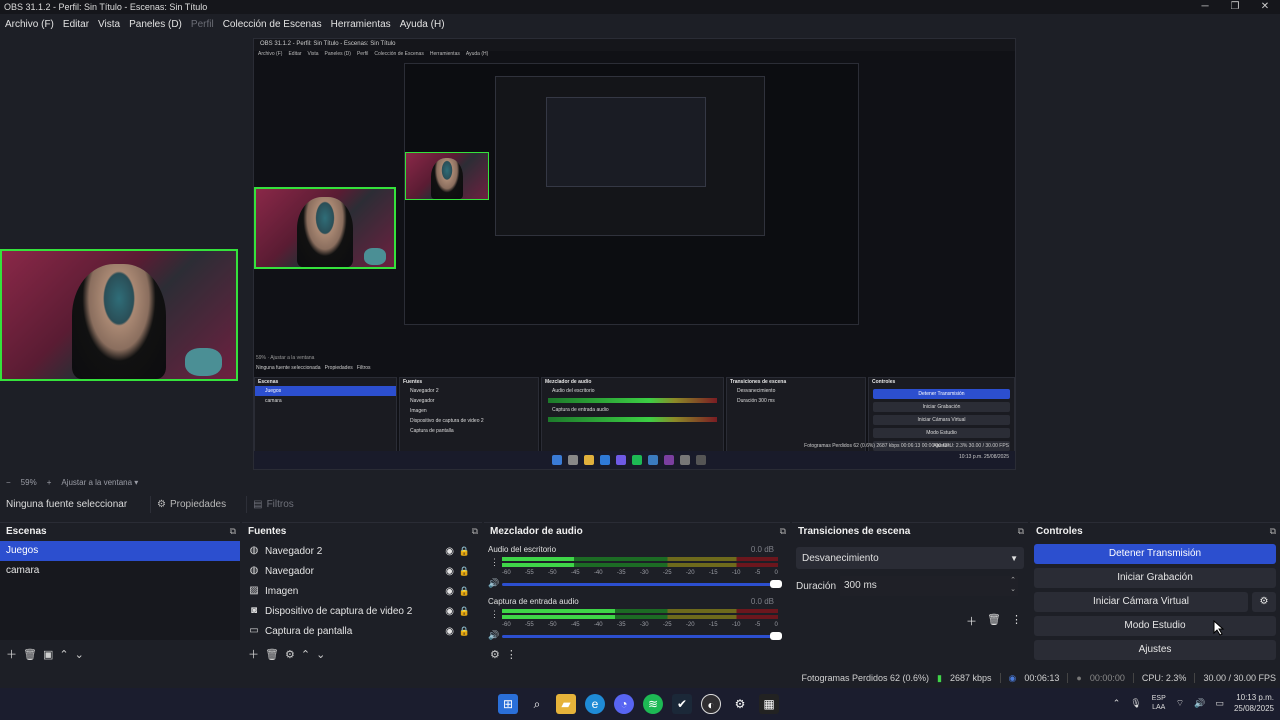  I want to click on menu-editar: Editar, so click(76, 24).